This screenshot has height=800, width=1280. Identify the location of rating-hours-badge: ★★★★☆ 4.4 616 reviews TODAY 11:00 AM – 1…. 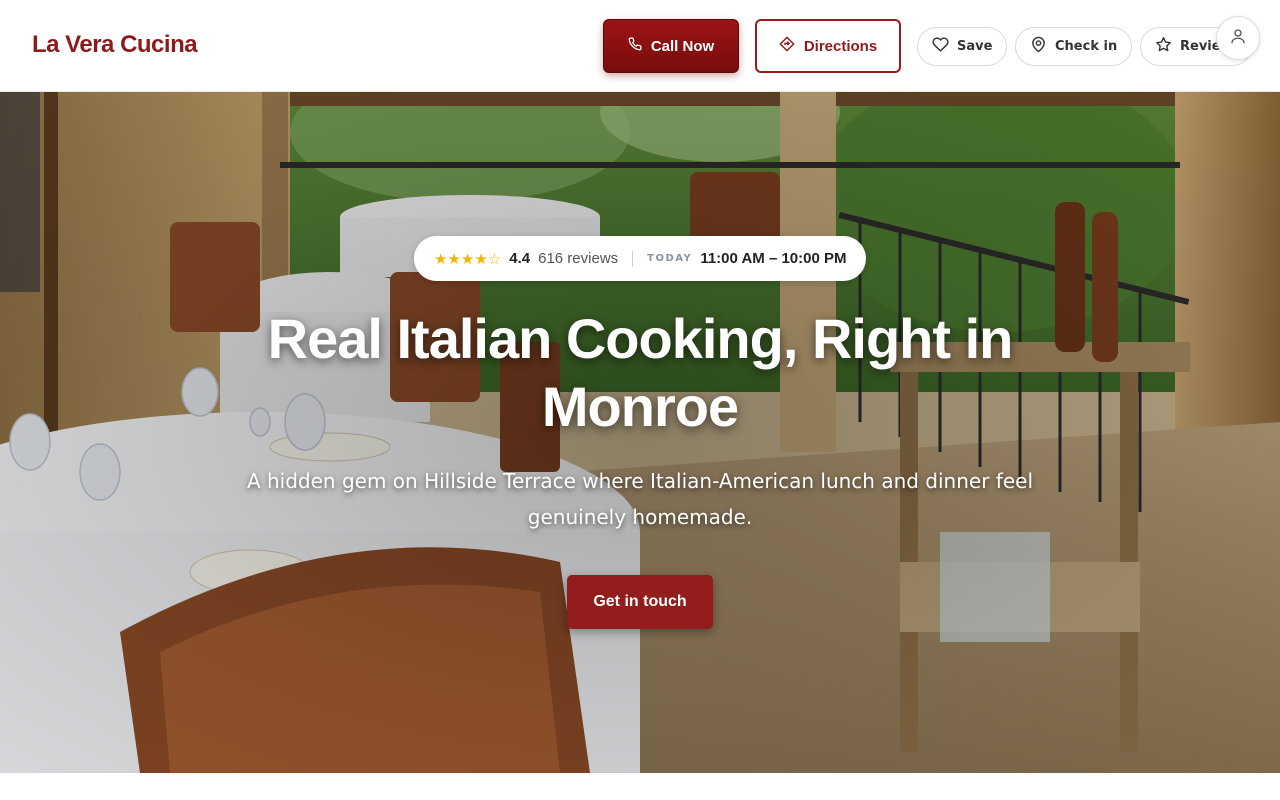
(640, 258).